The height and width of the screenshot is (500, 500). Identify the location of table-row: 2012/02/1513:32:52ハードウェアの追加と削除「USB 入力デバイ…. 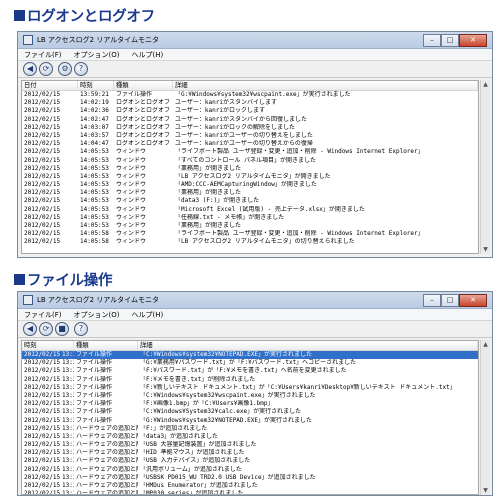
(250, 461).